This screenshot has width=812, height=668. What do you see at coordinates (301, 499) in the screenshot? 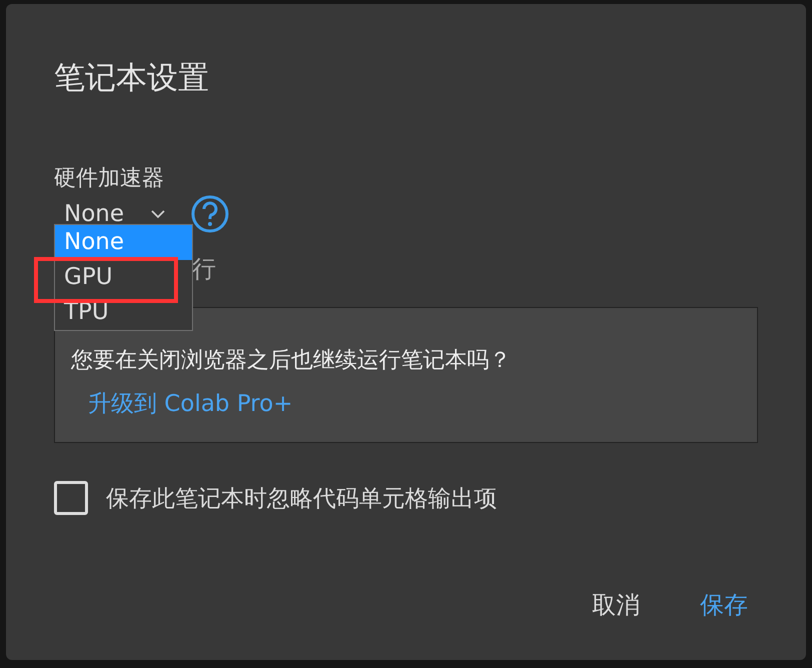
I see `checkbox-label: 保存此笔记本时忽略代码单元格输出项` at bounding box center [301, 499].